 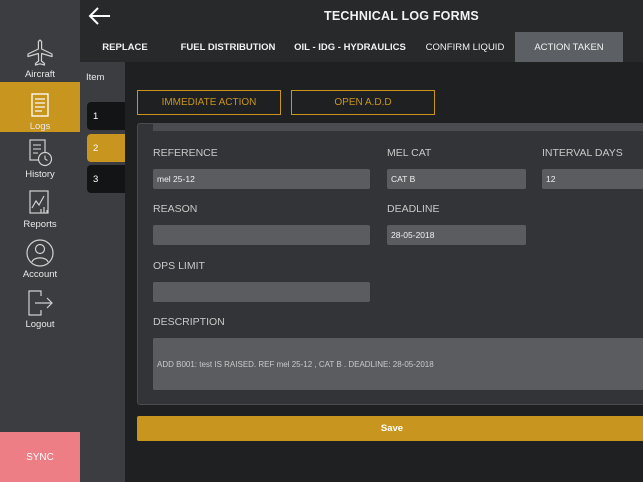 What do you see at coordinates (413, 209) in the screenshot?
I see `deadline-label: DEADLINE` at bounding box center [413, 209].